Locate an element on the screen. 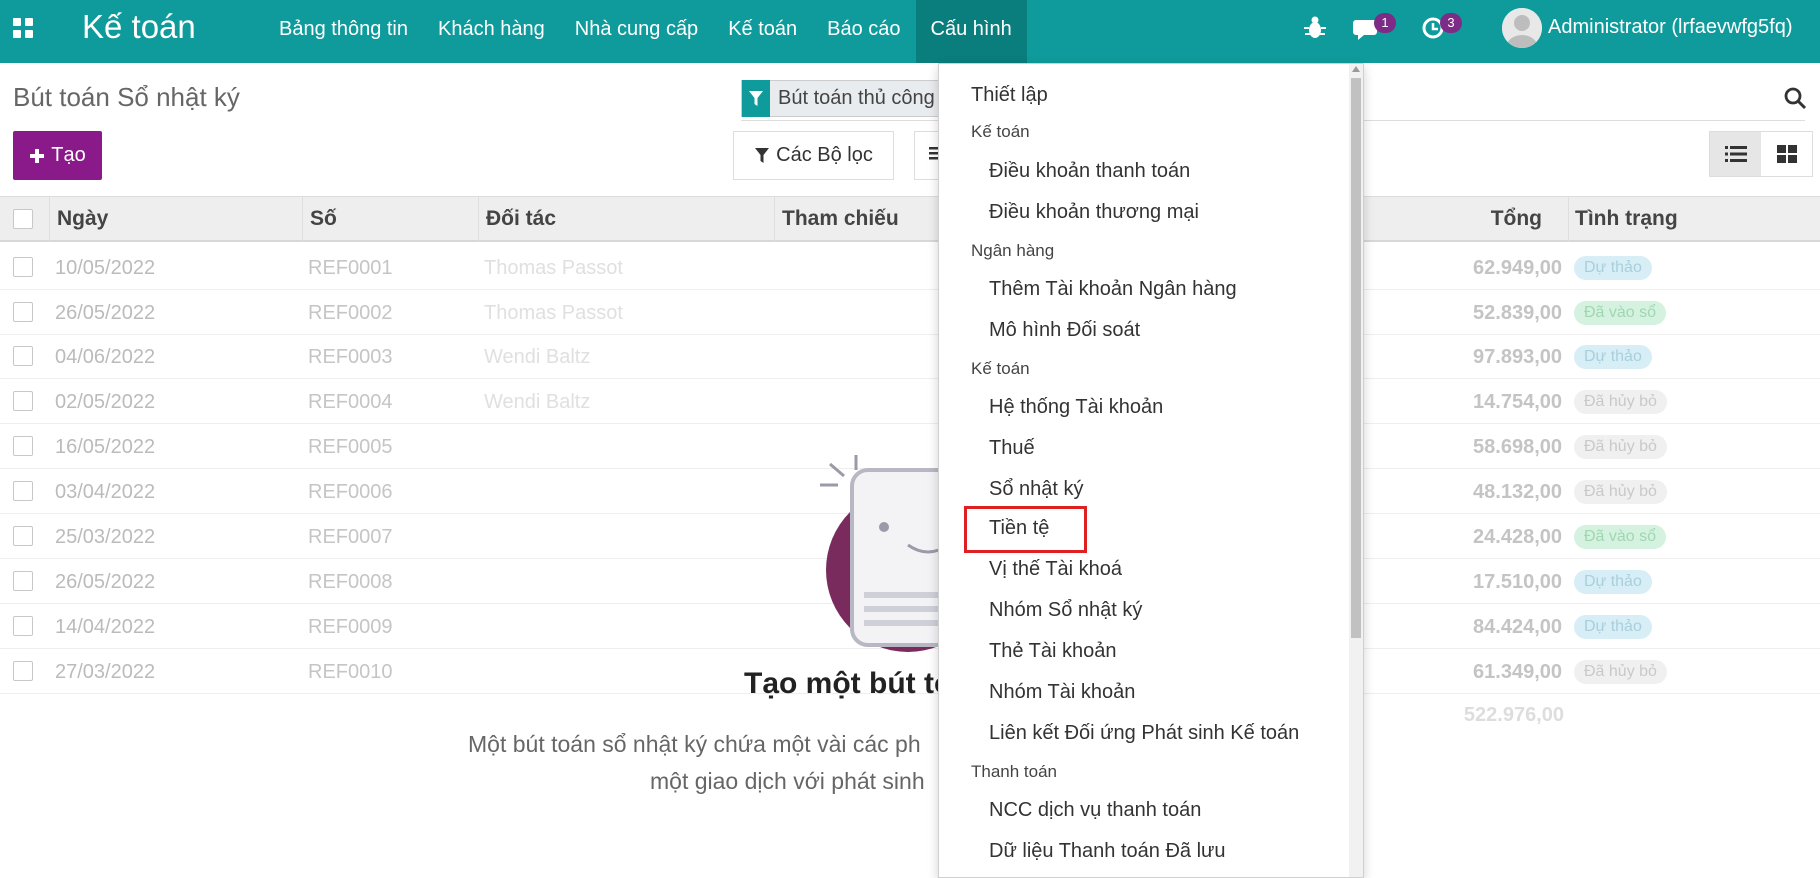  cell-number: REF0006 is located at coordinates (350, 492).